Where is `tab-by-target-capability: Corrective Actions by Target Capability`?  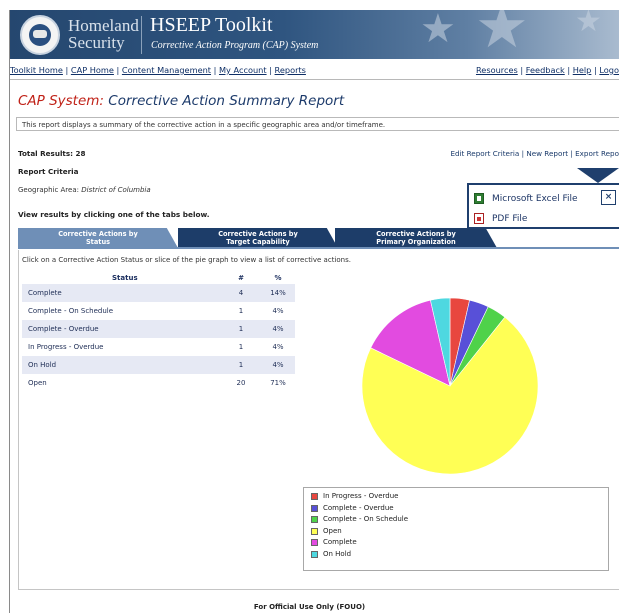
tab-by-target-capability: Corrective Actions by Target Capability is located at coordinates (258, 238).